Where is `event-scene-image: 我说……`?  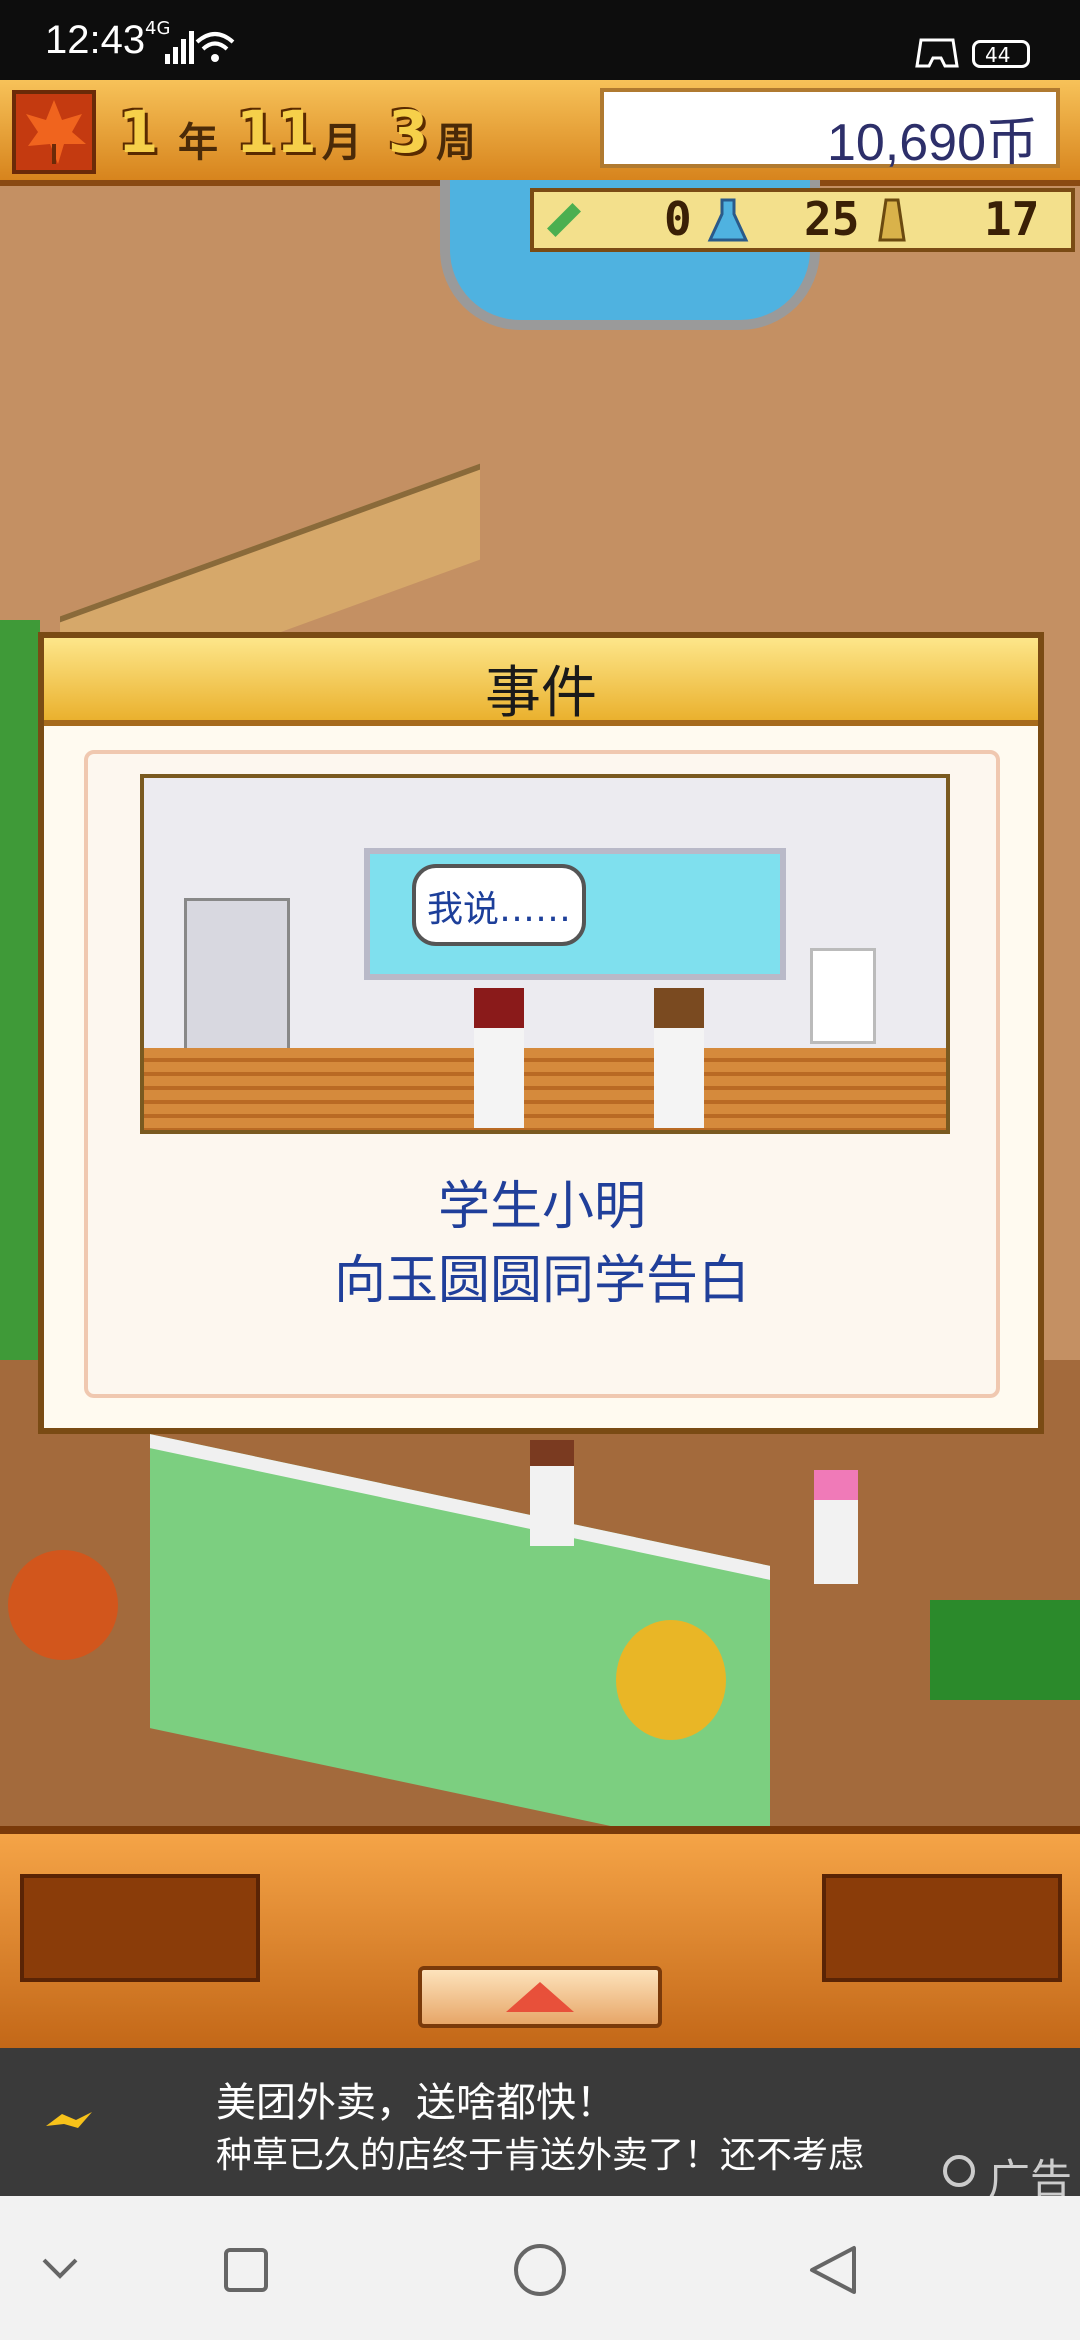
event-scene-image: 我说…… is located at coordinates (545, 954).